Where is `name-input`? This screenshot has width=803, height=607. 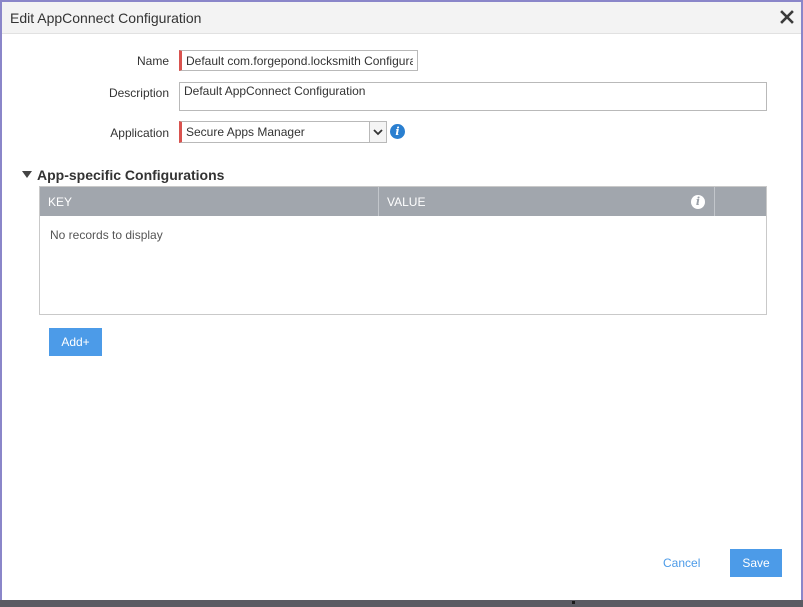 name-input is located at coordinates (298, 60).